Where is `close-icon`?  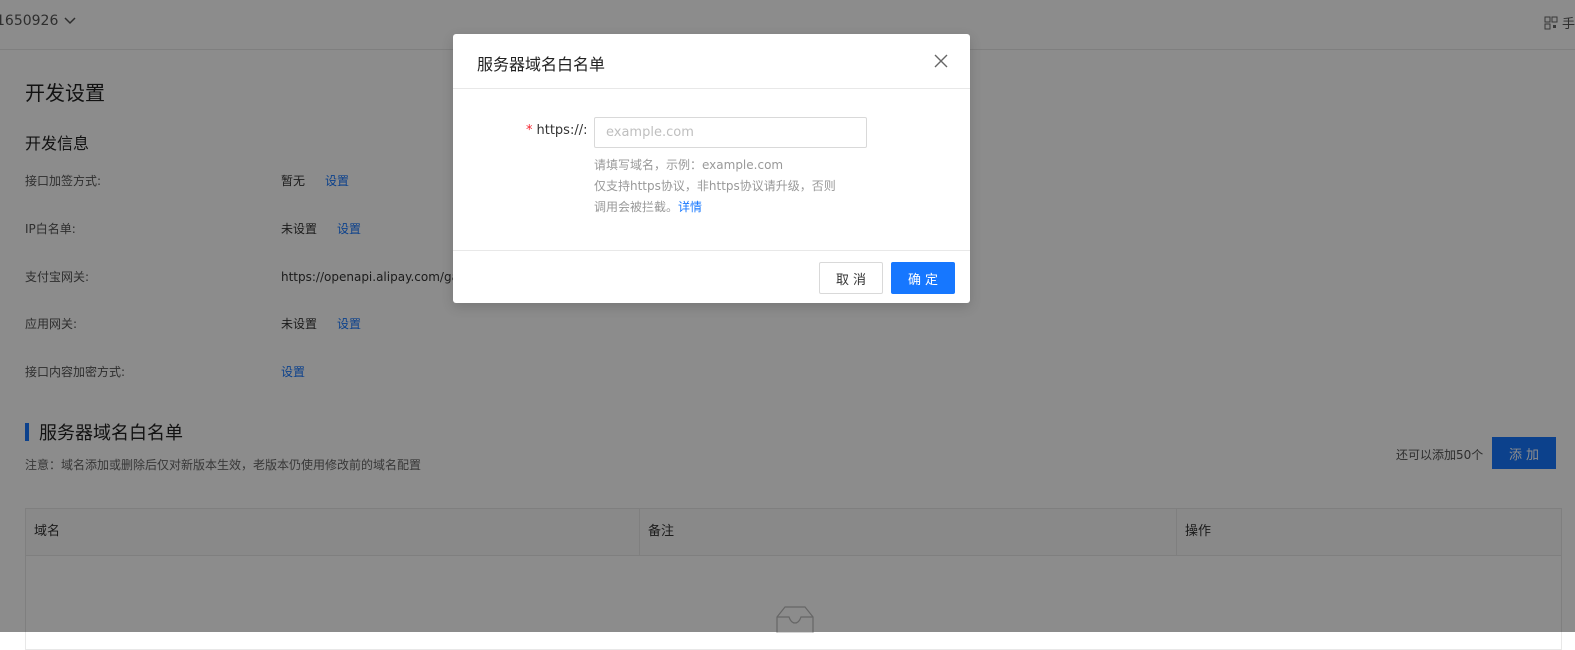 close-icon is located at coordinates (941, 61).